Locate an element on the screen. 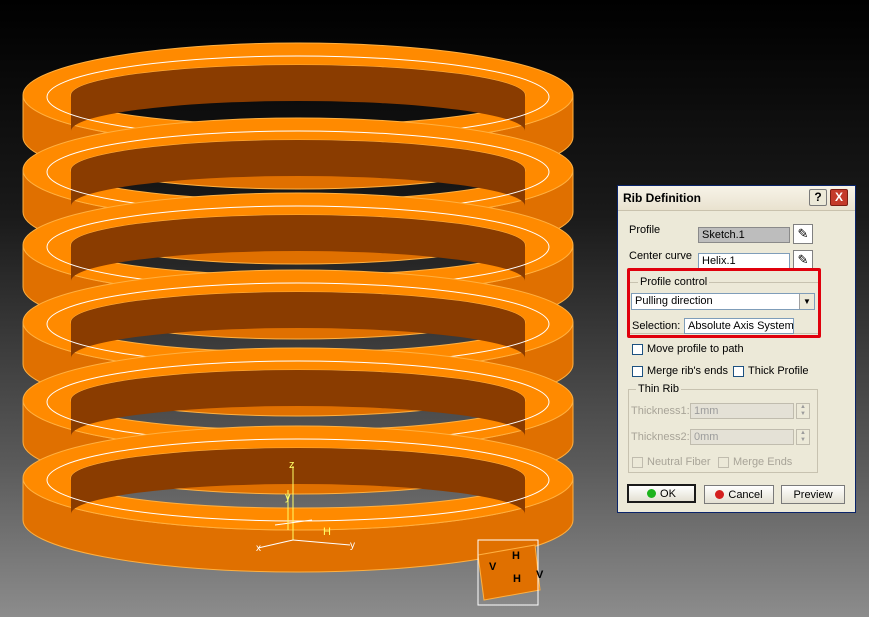 The image size is (869, 617). close-button: X is located at coordinates (839, 197).